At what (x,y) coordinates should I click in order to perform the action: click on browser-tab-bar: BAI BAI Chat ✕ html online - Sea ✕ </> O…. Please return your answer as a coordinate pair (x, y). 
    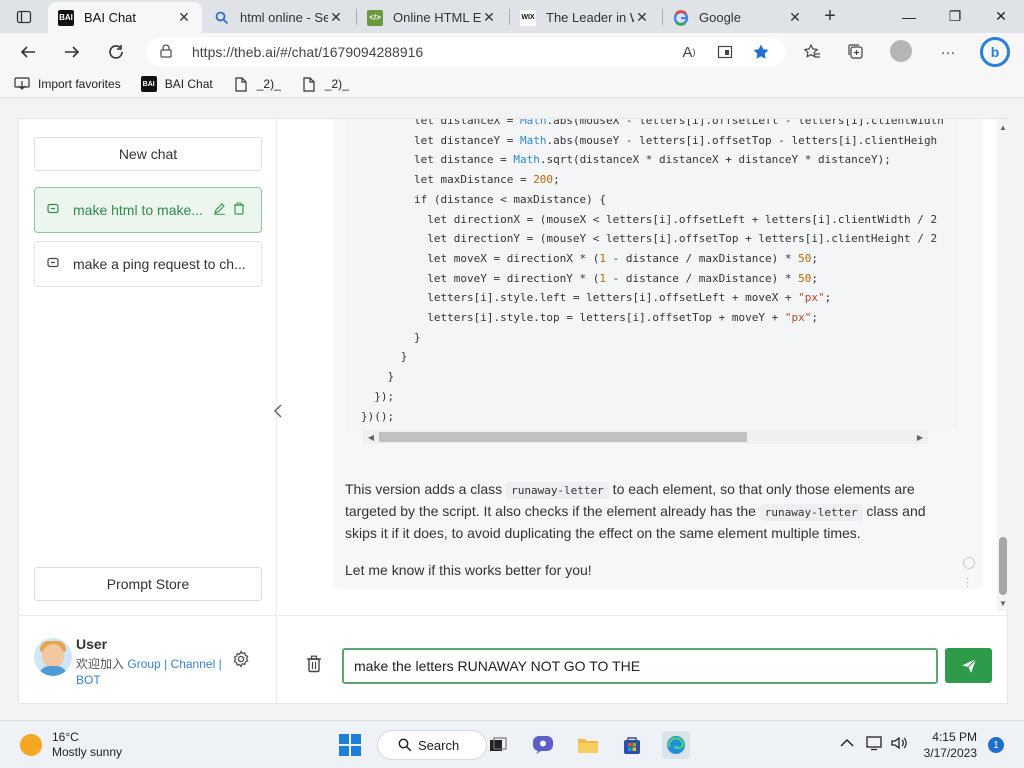
    Looking at the image, I should click on (512, 16).